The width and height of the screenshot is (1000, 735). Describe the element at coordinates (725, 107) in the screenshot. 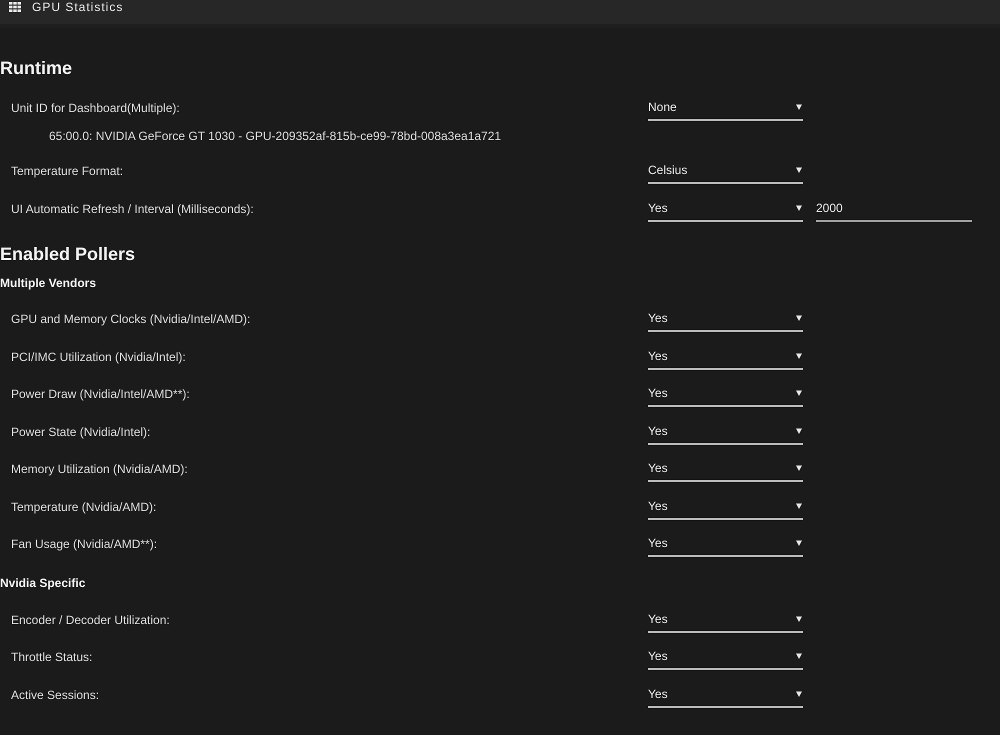

I see `dropdown: None` at that location.